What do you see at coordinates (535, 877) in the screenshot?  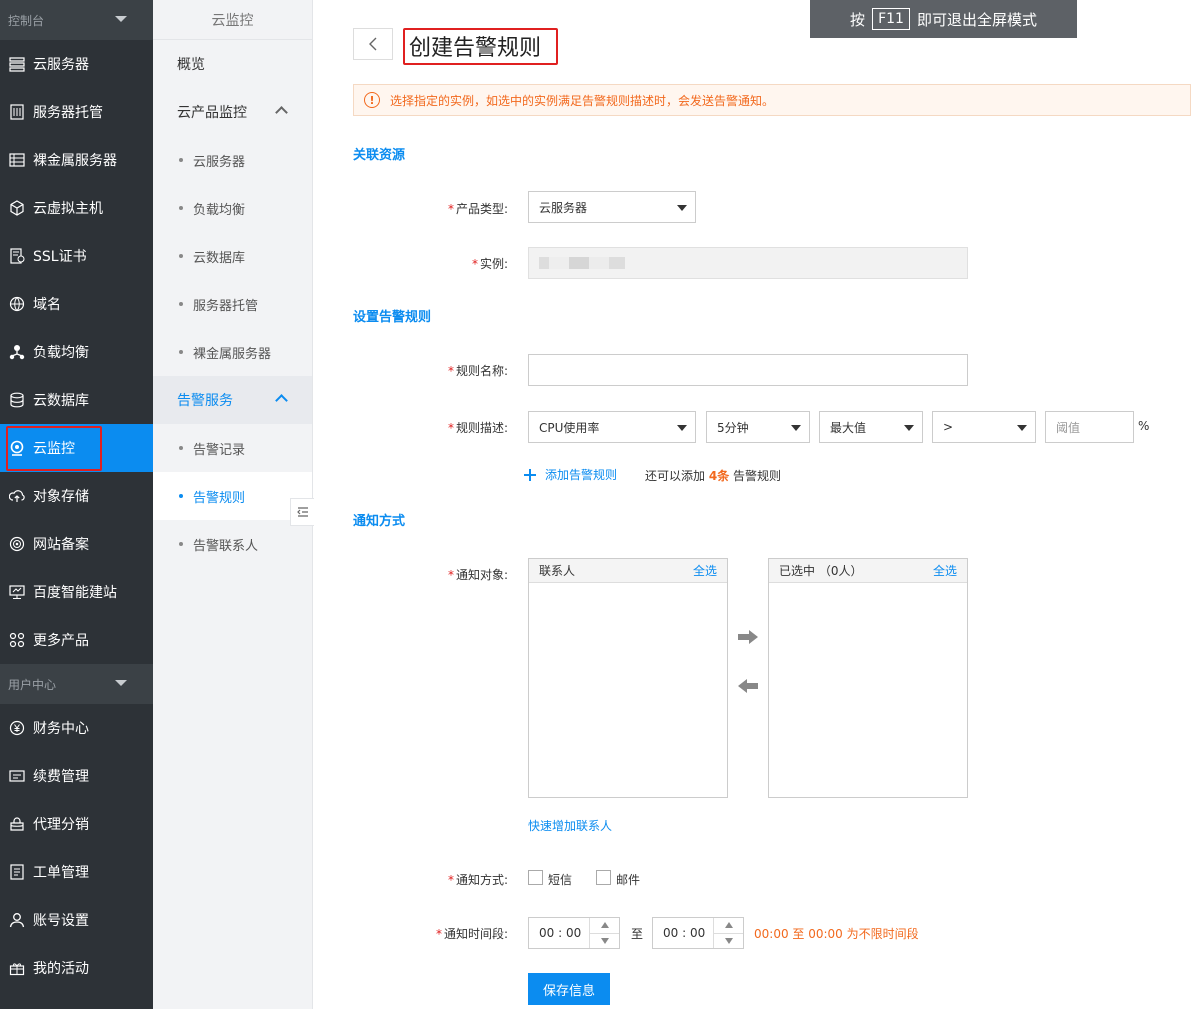 I see `sms-checkbox` at bounding box center [535, 877].